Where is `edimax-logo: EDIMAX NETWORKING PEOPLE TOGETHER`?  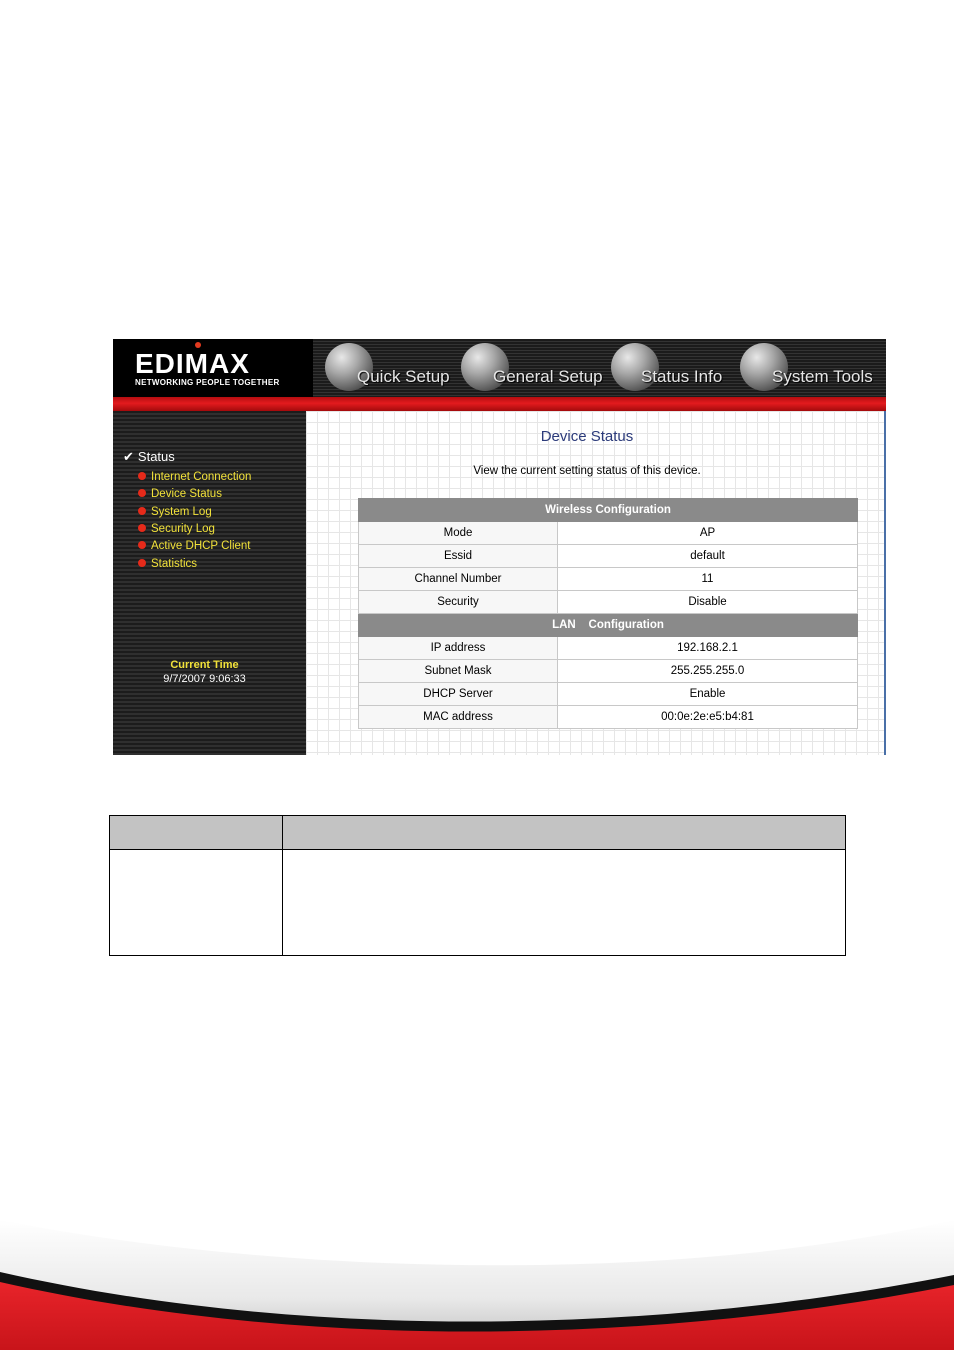
edimax-logo: EDIMAX NETWORKING PEOPLE TOGETHER is located at coordinates (213, 368).